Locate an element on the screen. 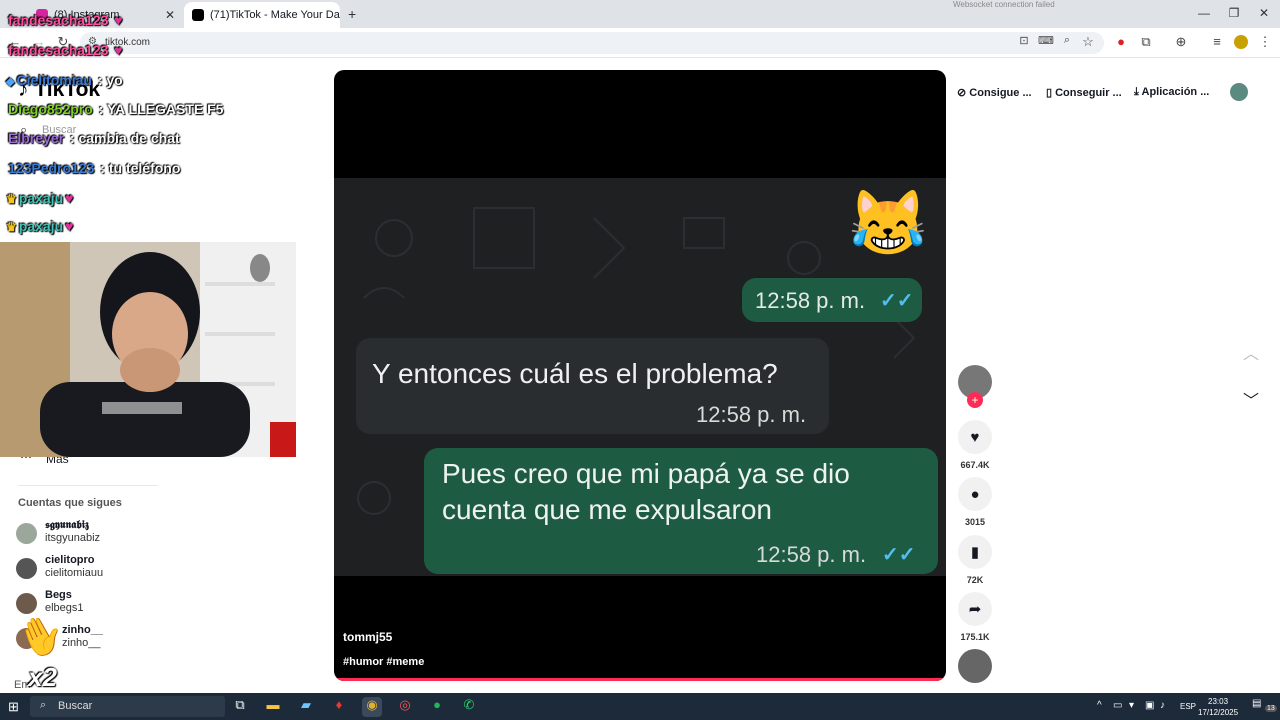  account-user: itsgyunabiz is located at coordinates (73, 538).